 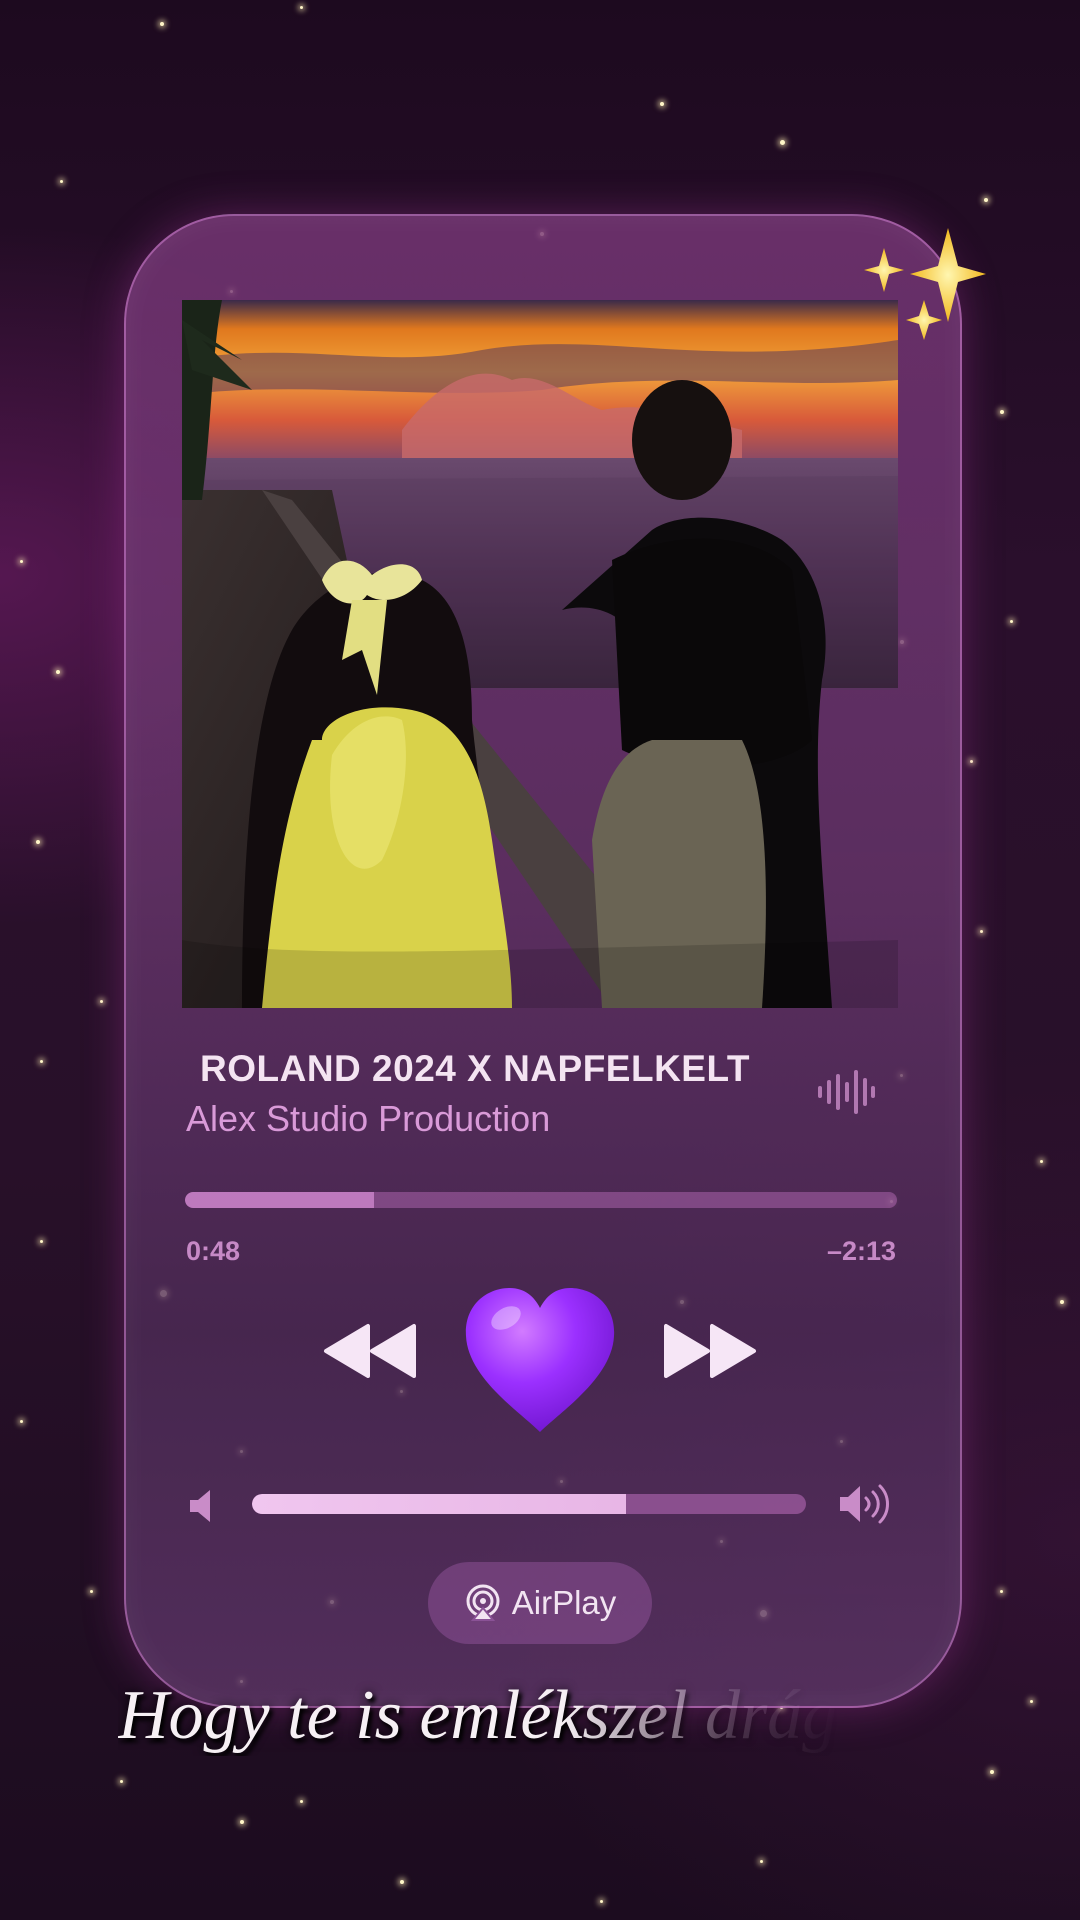 I want to click on elapsed-time: 0:48, so click(x=213, y=1251).